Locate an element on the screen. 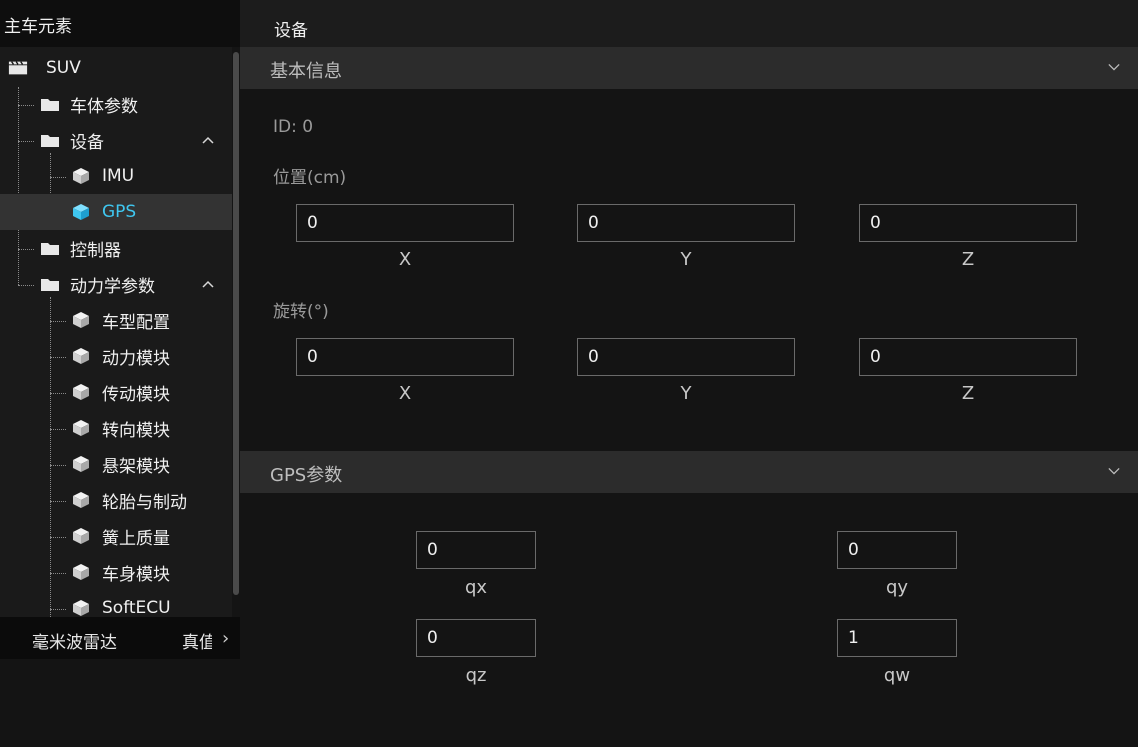 Image resolution: width=1138 pixels, height=747 pixels. tree-item-steering-module: 转向模块 is located at coordinates (116, 428).